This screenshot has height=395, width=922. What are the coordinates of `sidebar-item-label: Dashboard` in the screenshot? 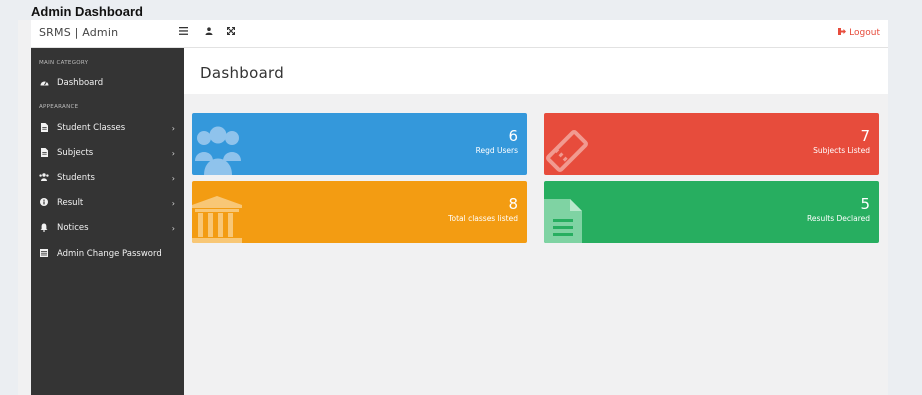 It's located at (80, 83).